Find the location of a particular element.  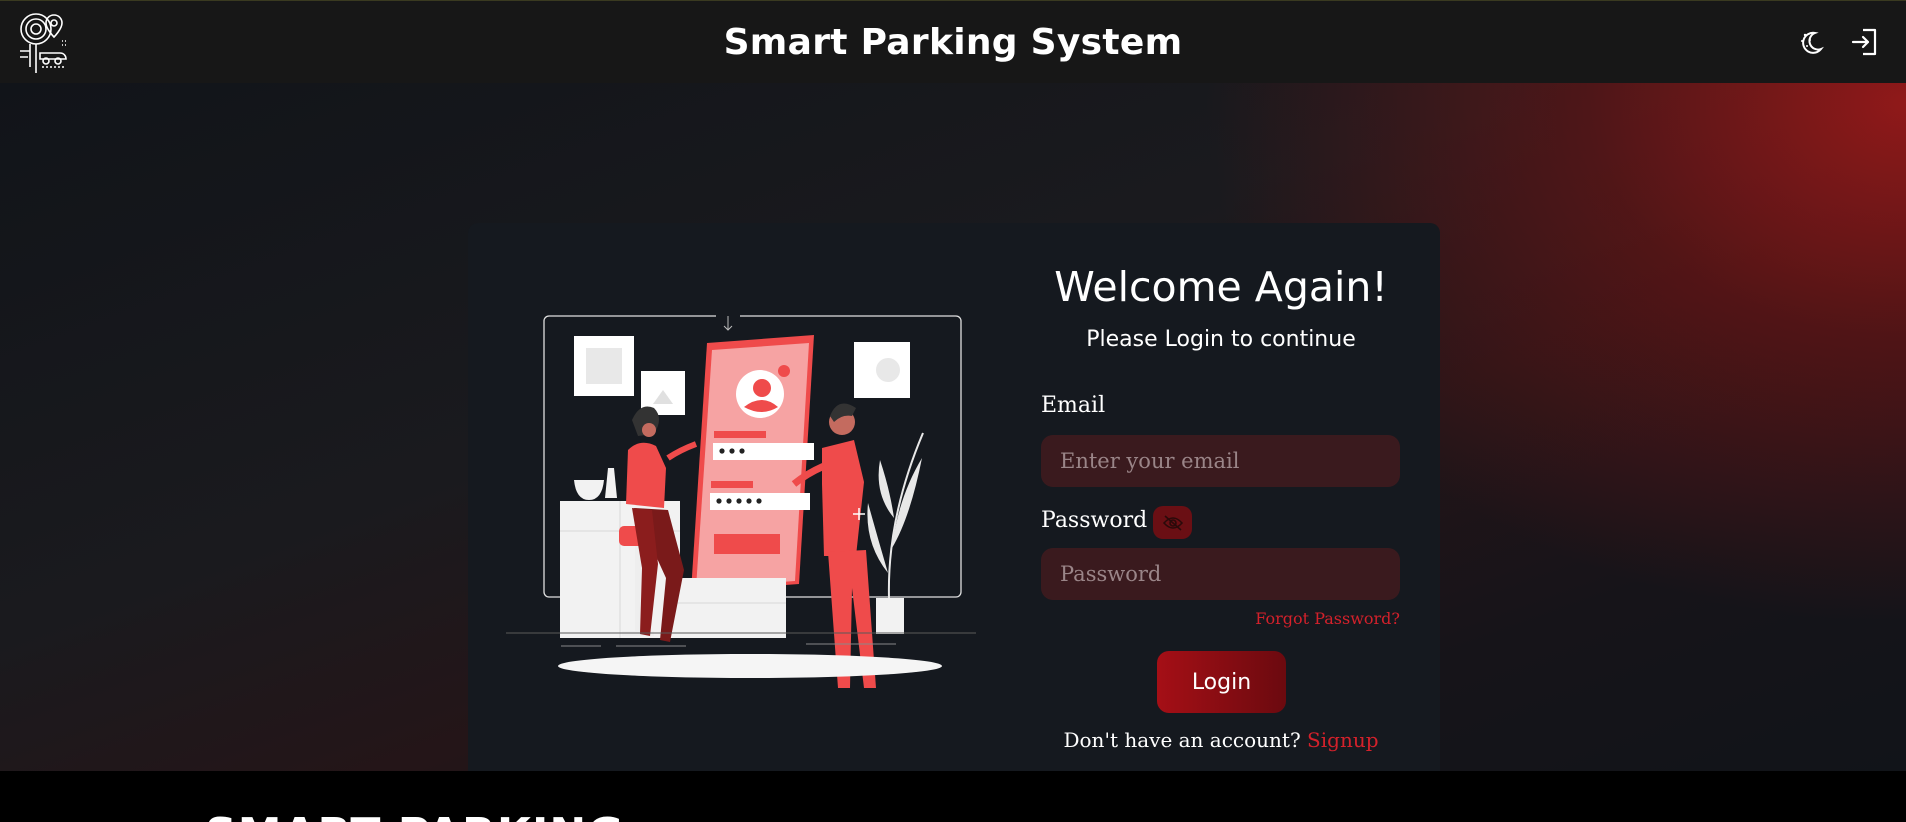

eye-slash-icon is located at coordinates (1172, 522).